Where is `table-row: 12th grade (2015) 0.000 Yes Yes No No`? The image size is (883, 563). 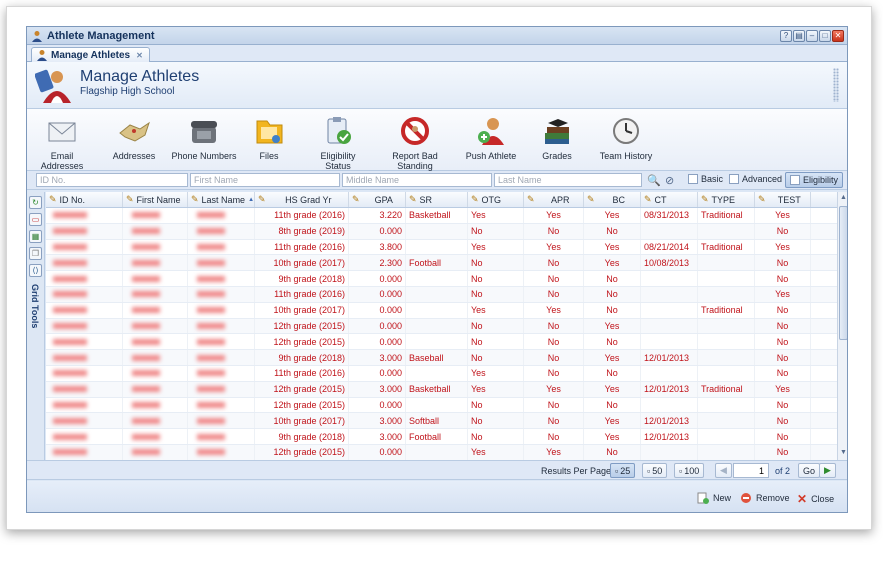
table-row: 12th grade (2015) 0.000 Yes Yes No No is located at coordinates (441, 452).